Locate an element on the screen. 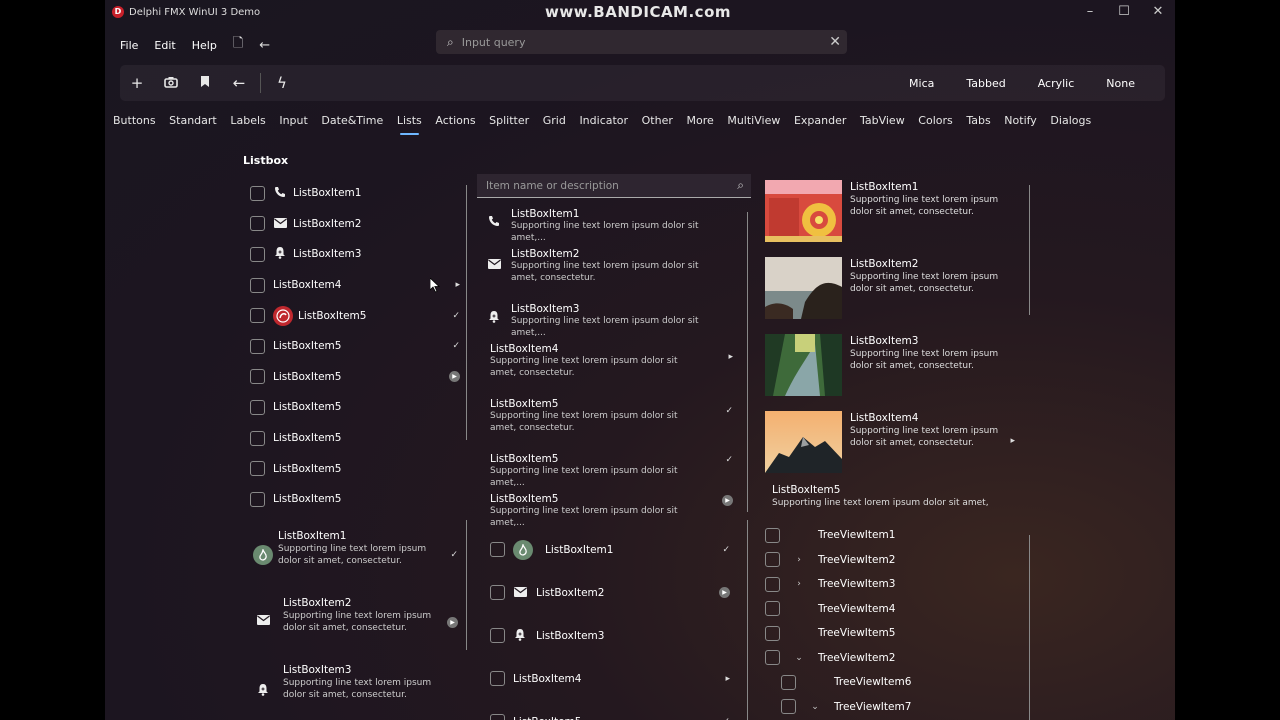 The width and height of the screenshot is (1280, 720). check-list-scrollbar is located at coordinates (747, 620).